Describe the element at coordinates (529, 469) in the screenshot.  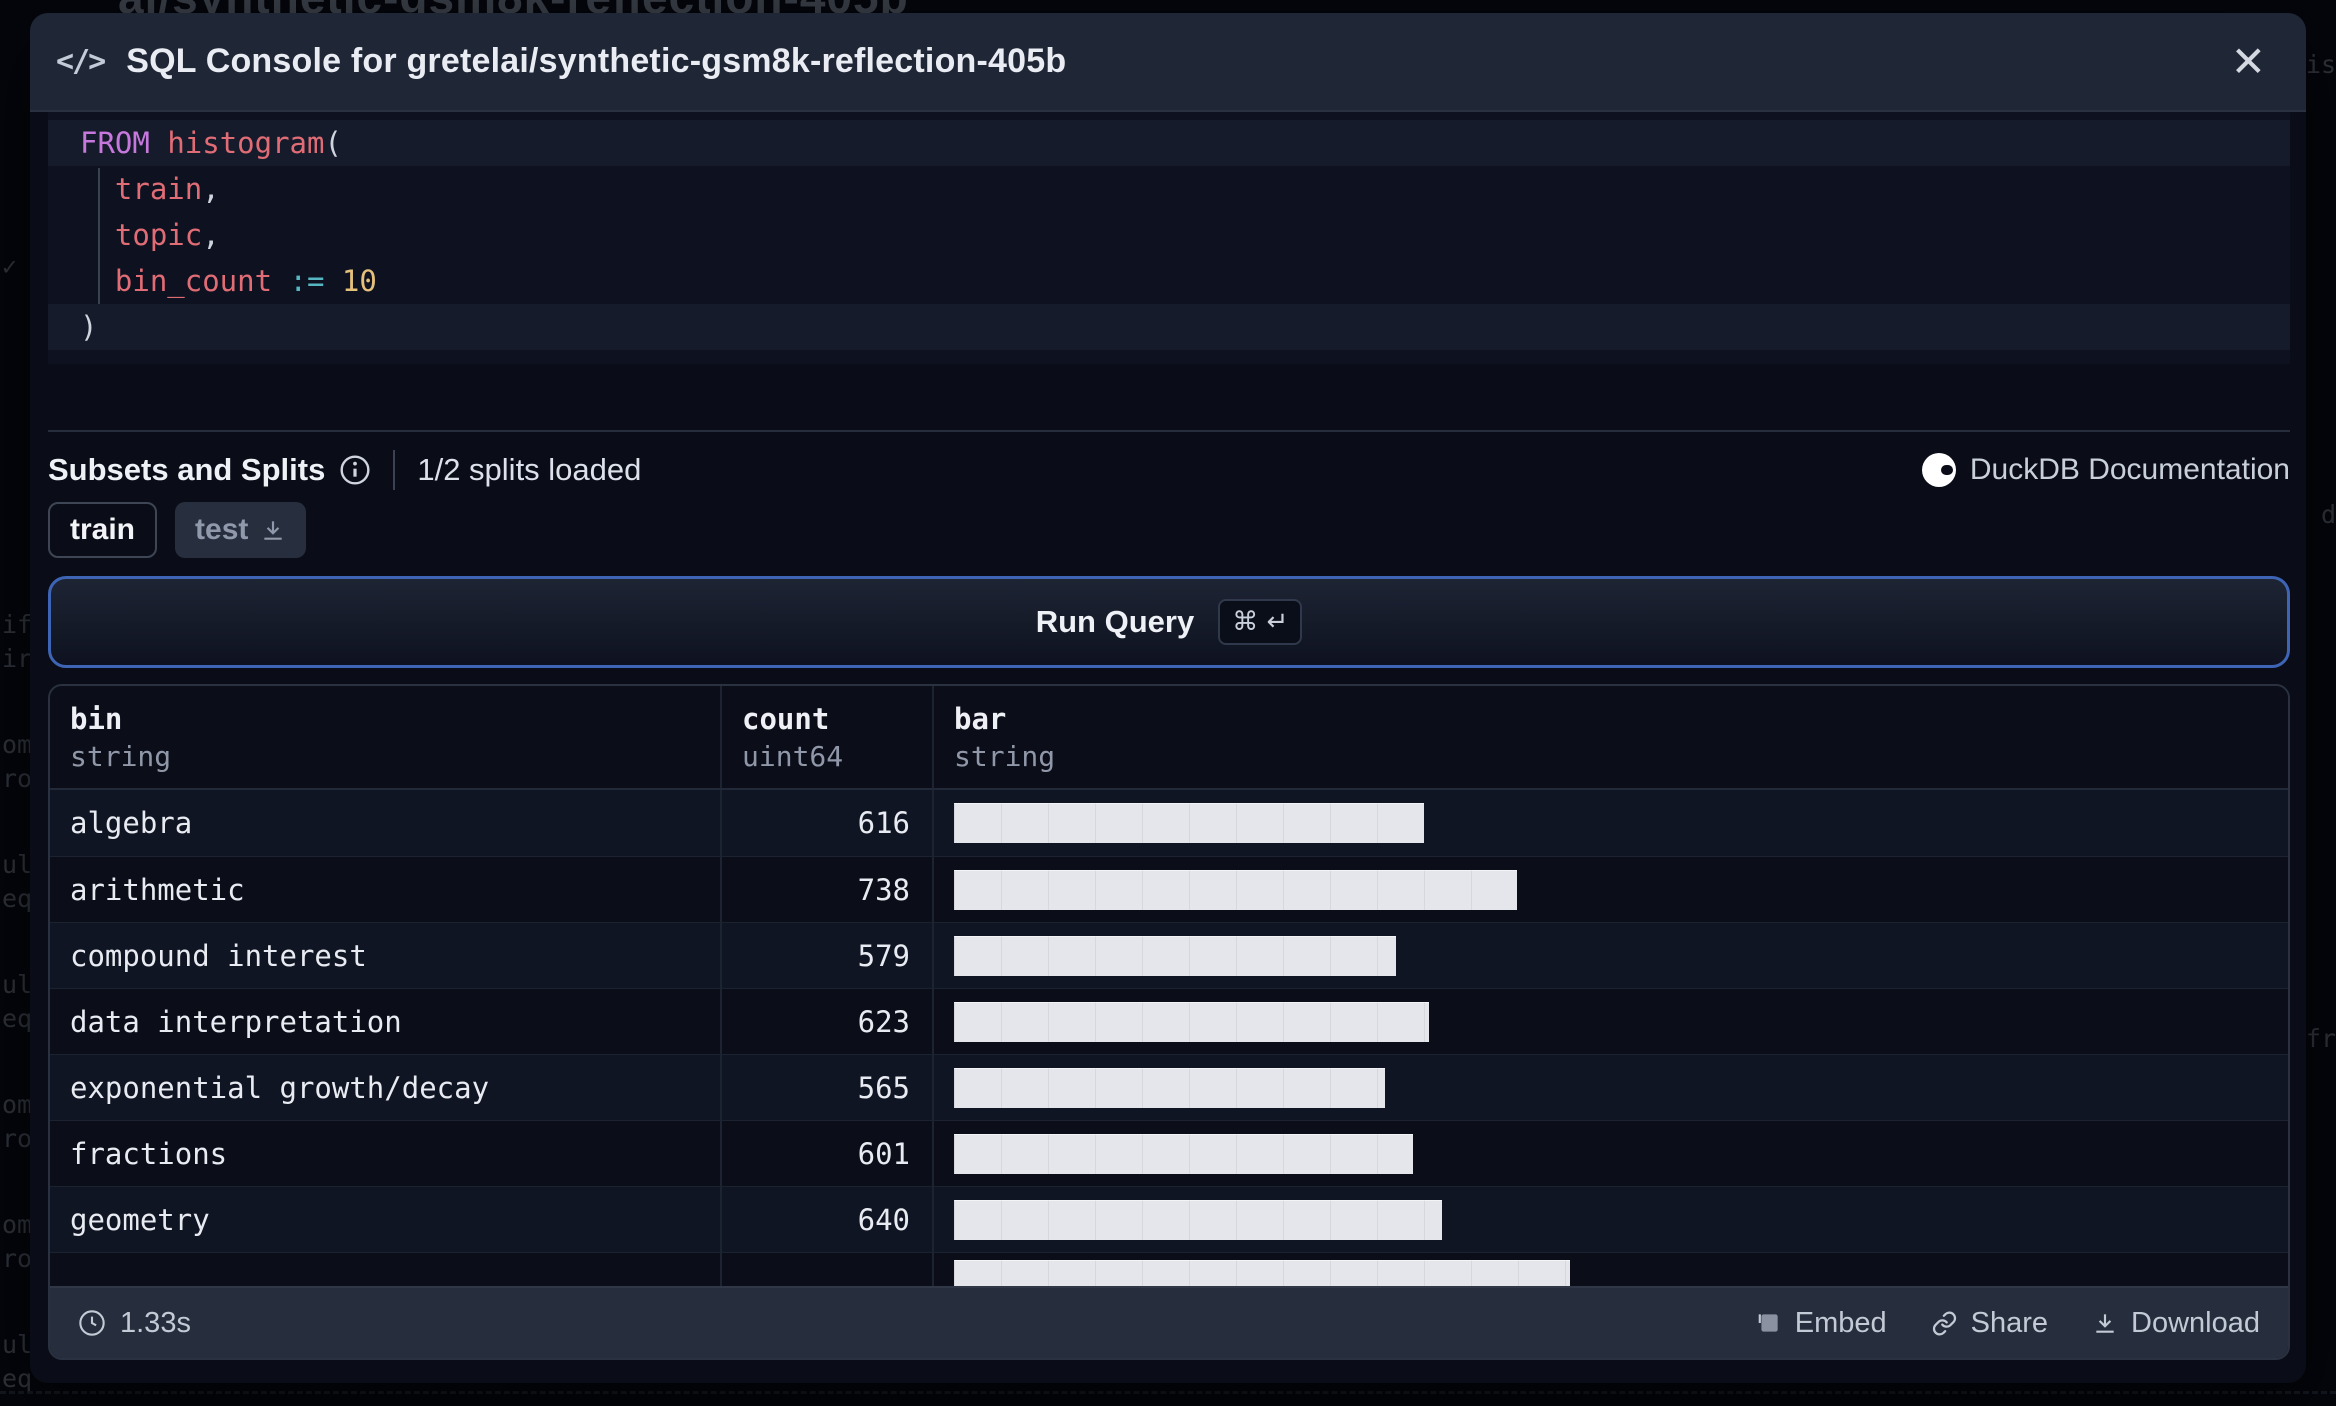
I see `splits-loaded-status: 1/2 splits loaded` at that location.